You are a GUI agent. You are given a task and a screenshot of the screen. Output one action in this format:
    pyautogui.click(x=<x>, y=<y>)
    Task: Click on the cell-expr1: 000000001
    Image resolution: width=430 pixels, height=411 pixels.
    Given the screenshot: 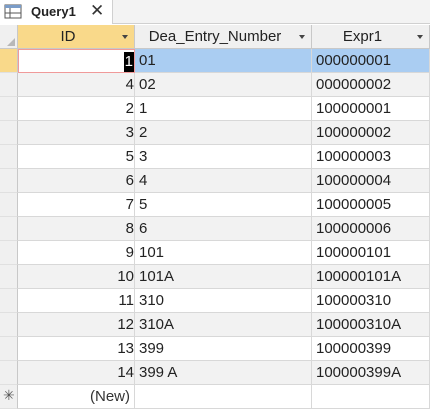 What is the action you would take?
    pyautogui.click(x=371, y=61)
    